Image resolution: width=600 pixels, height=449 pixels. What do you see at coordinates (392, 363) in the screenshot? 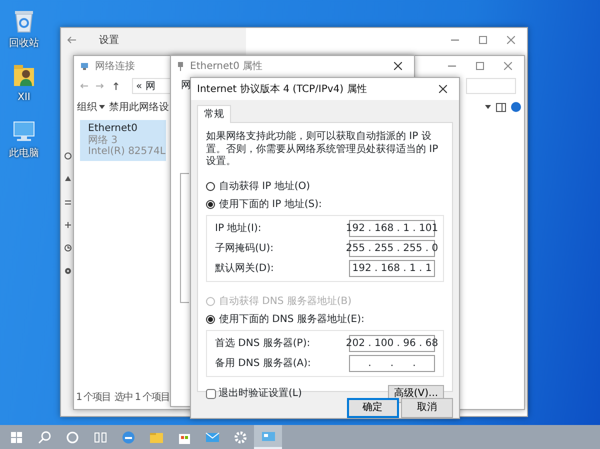
I see `ip-address-field: . . .` at bounding box center [392, 363].